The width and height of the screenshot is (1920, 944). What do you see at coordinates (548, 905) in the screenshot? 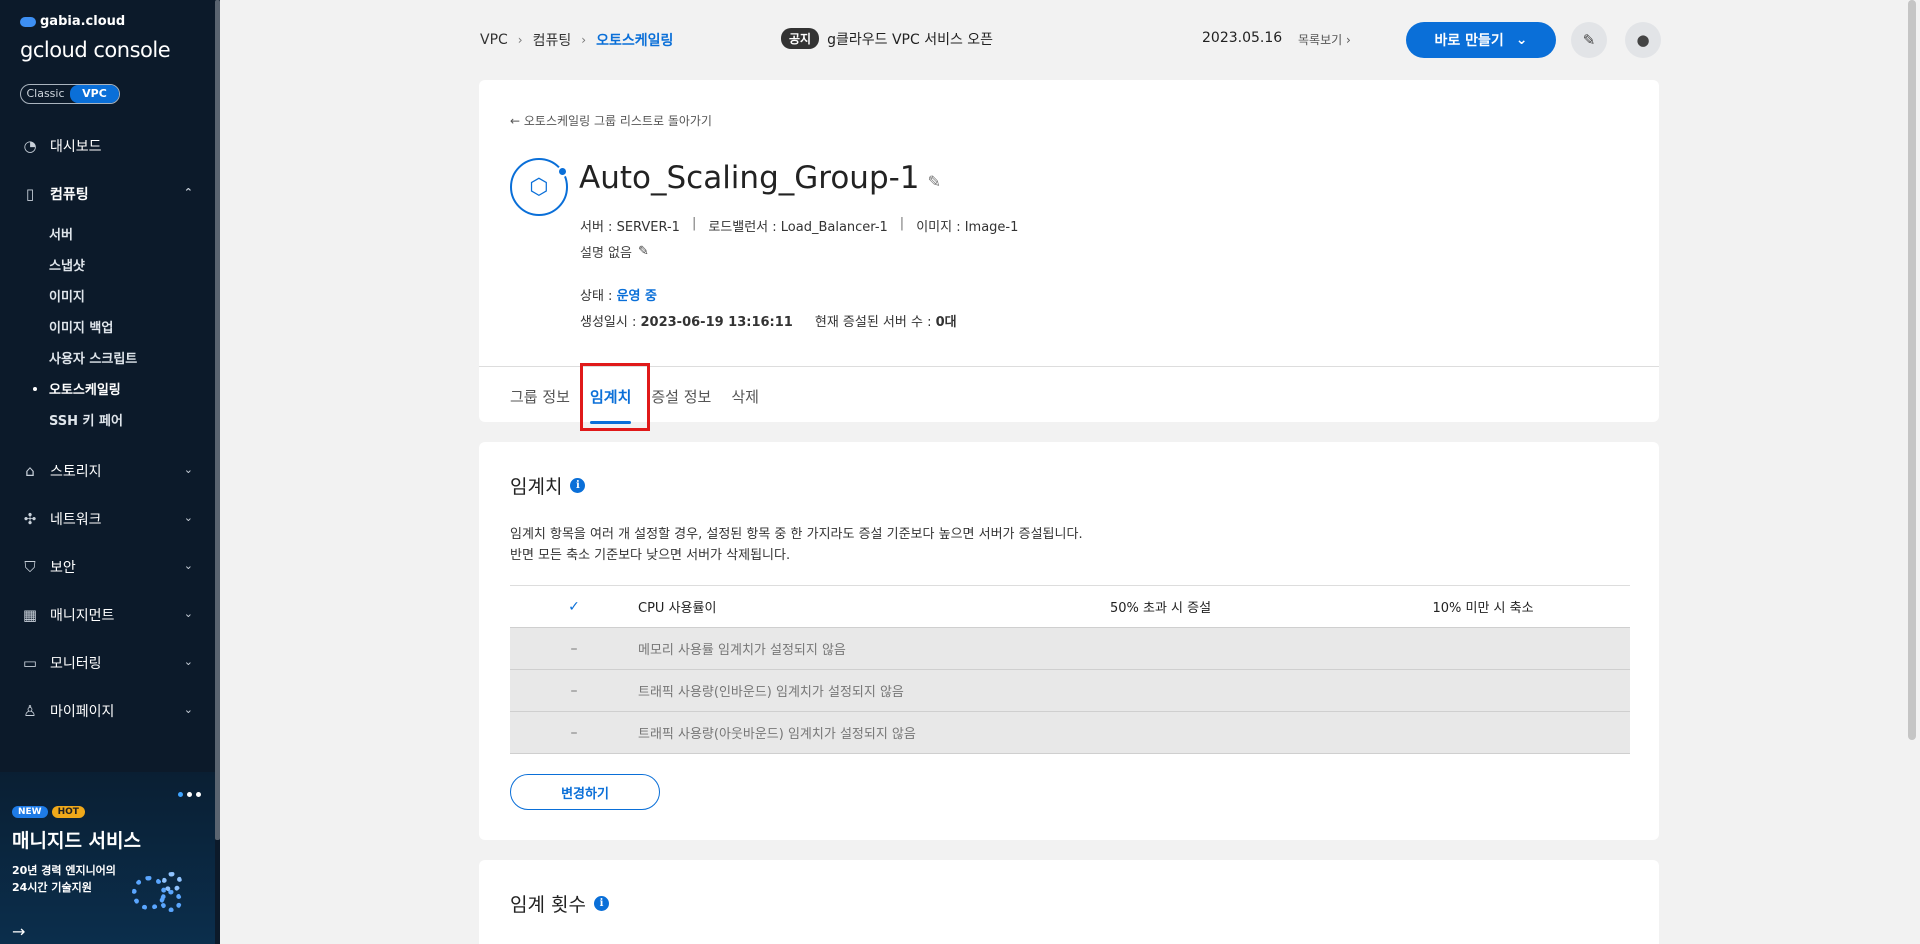
I see `threshold-count-title: 임계 횟수` at bounding box center [548, 905].